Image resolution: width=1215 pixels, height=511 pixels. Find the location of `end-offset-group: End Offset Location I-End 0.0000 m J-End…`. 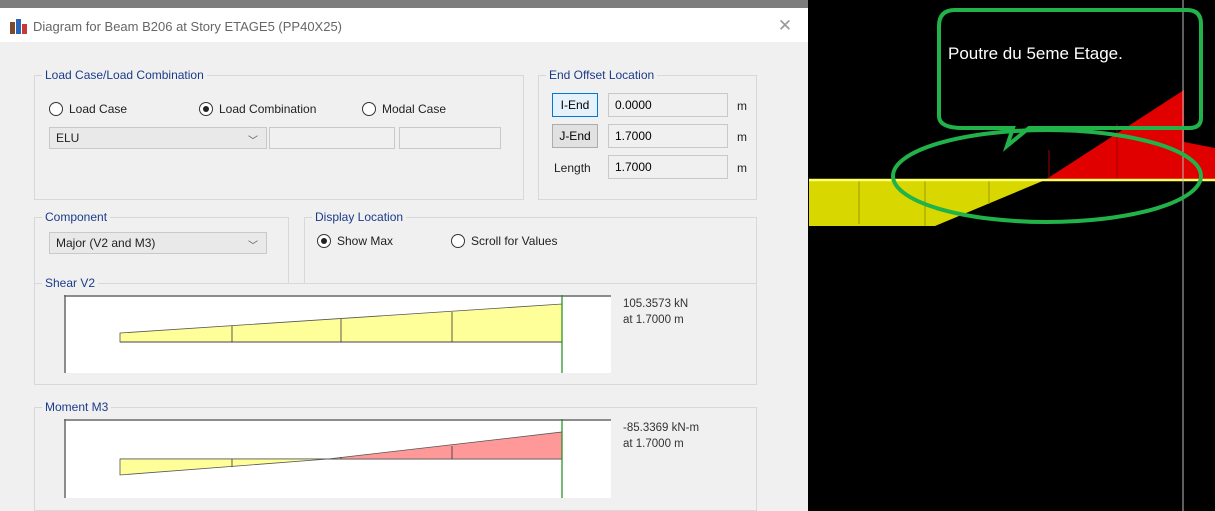

end-offset-group: End Offset Location I-End 0.0000 m J-End… is located at coordinates (647, 134).